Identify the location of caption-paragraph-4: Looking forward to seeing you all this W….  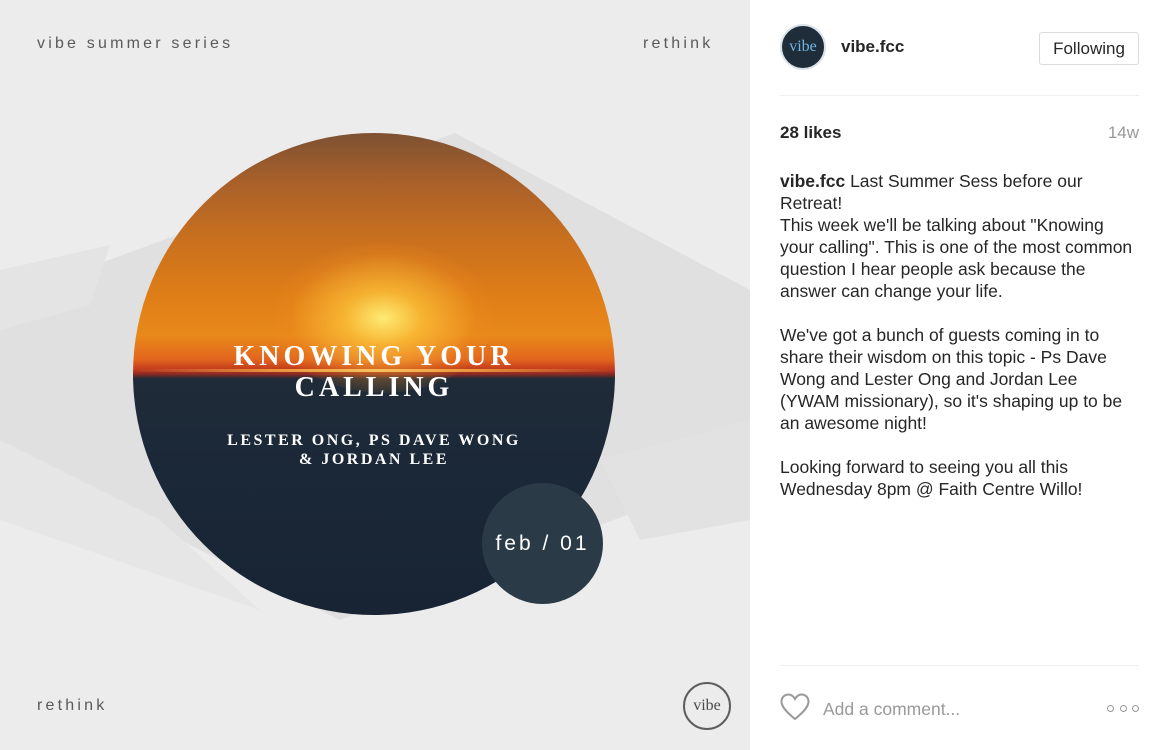
(931, 478).